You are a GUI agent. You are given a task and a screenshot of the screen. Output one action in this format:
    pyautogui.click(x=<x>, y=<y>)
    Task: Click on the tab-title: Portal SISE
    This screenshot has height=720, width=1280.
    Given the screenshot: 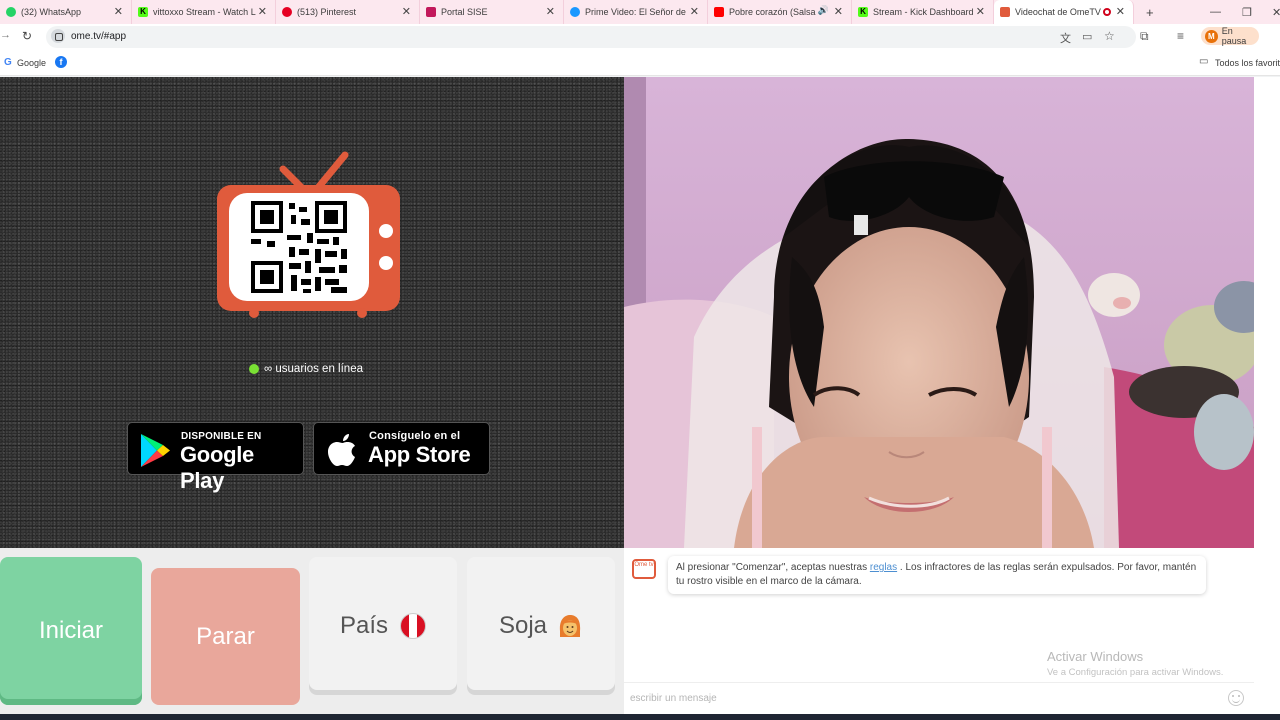 What is the action you would take?
    pyautogui.click(x=464, y=12)
    